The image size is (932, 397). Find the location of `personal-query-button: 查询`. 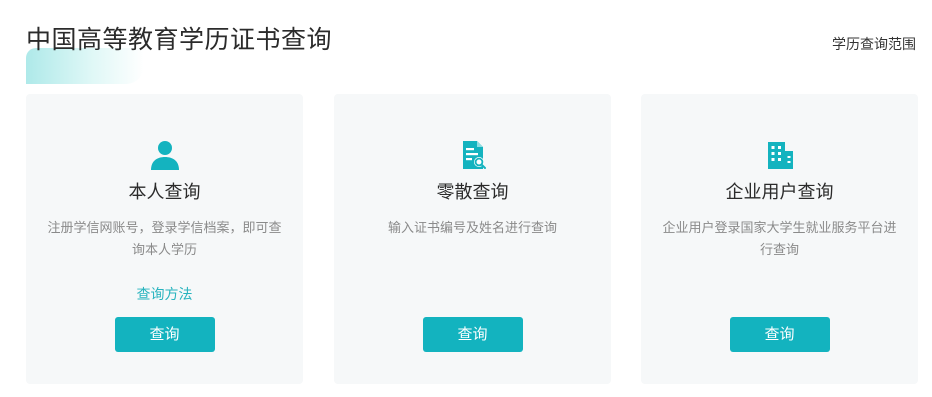

personal-query-button: 查询 is located at coordinates (164, 334).